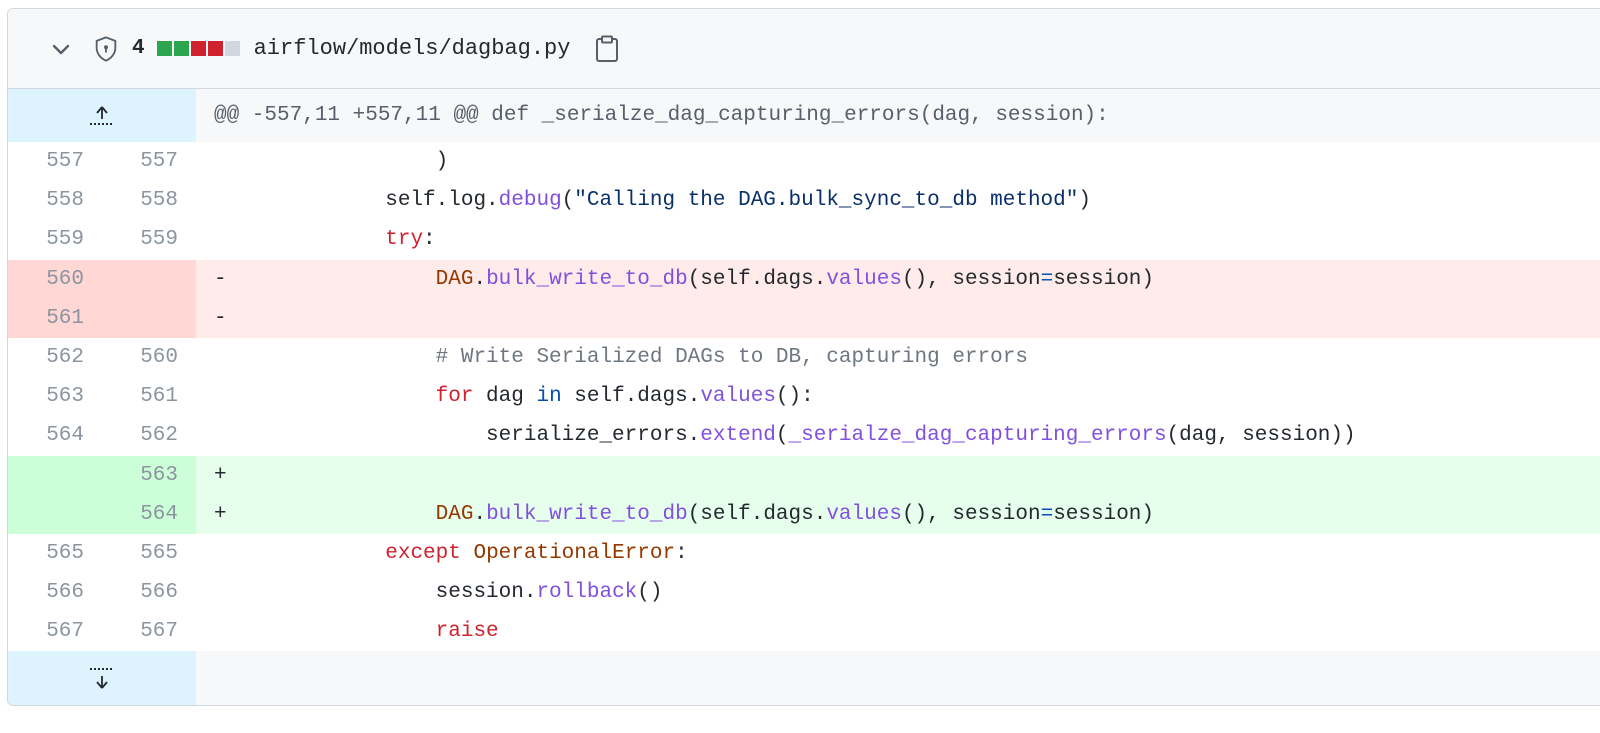 This screenshot has width=1600, height=733. I want to click on file-path: airflow/models/dagbag.py, so click(412, 48).